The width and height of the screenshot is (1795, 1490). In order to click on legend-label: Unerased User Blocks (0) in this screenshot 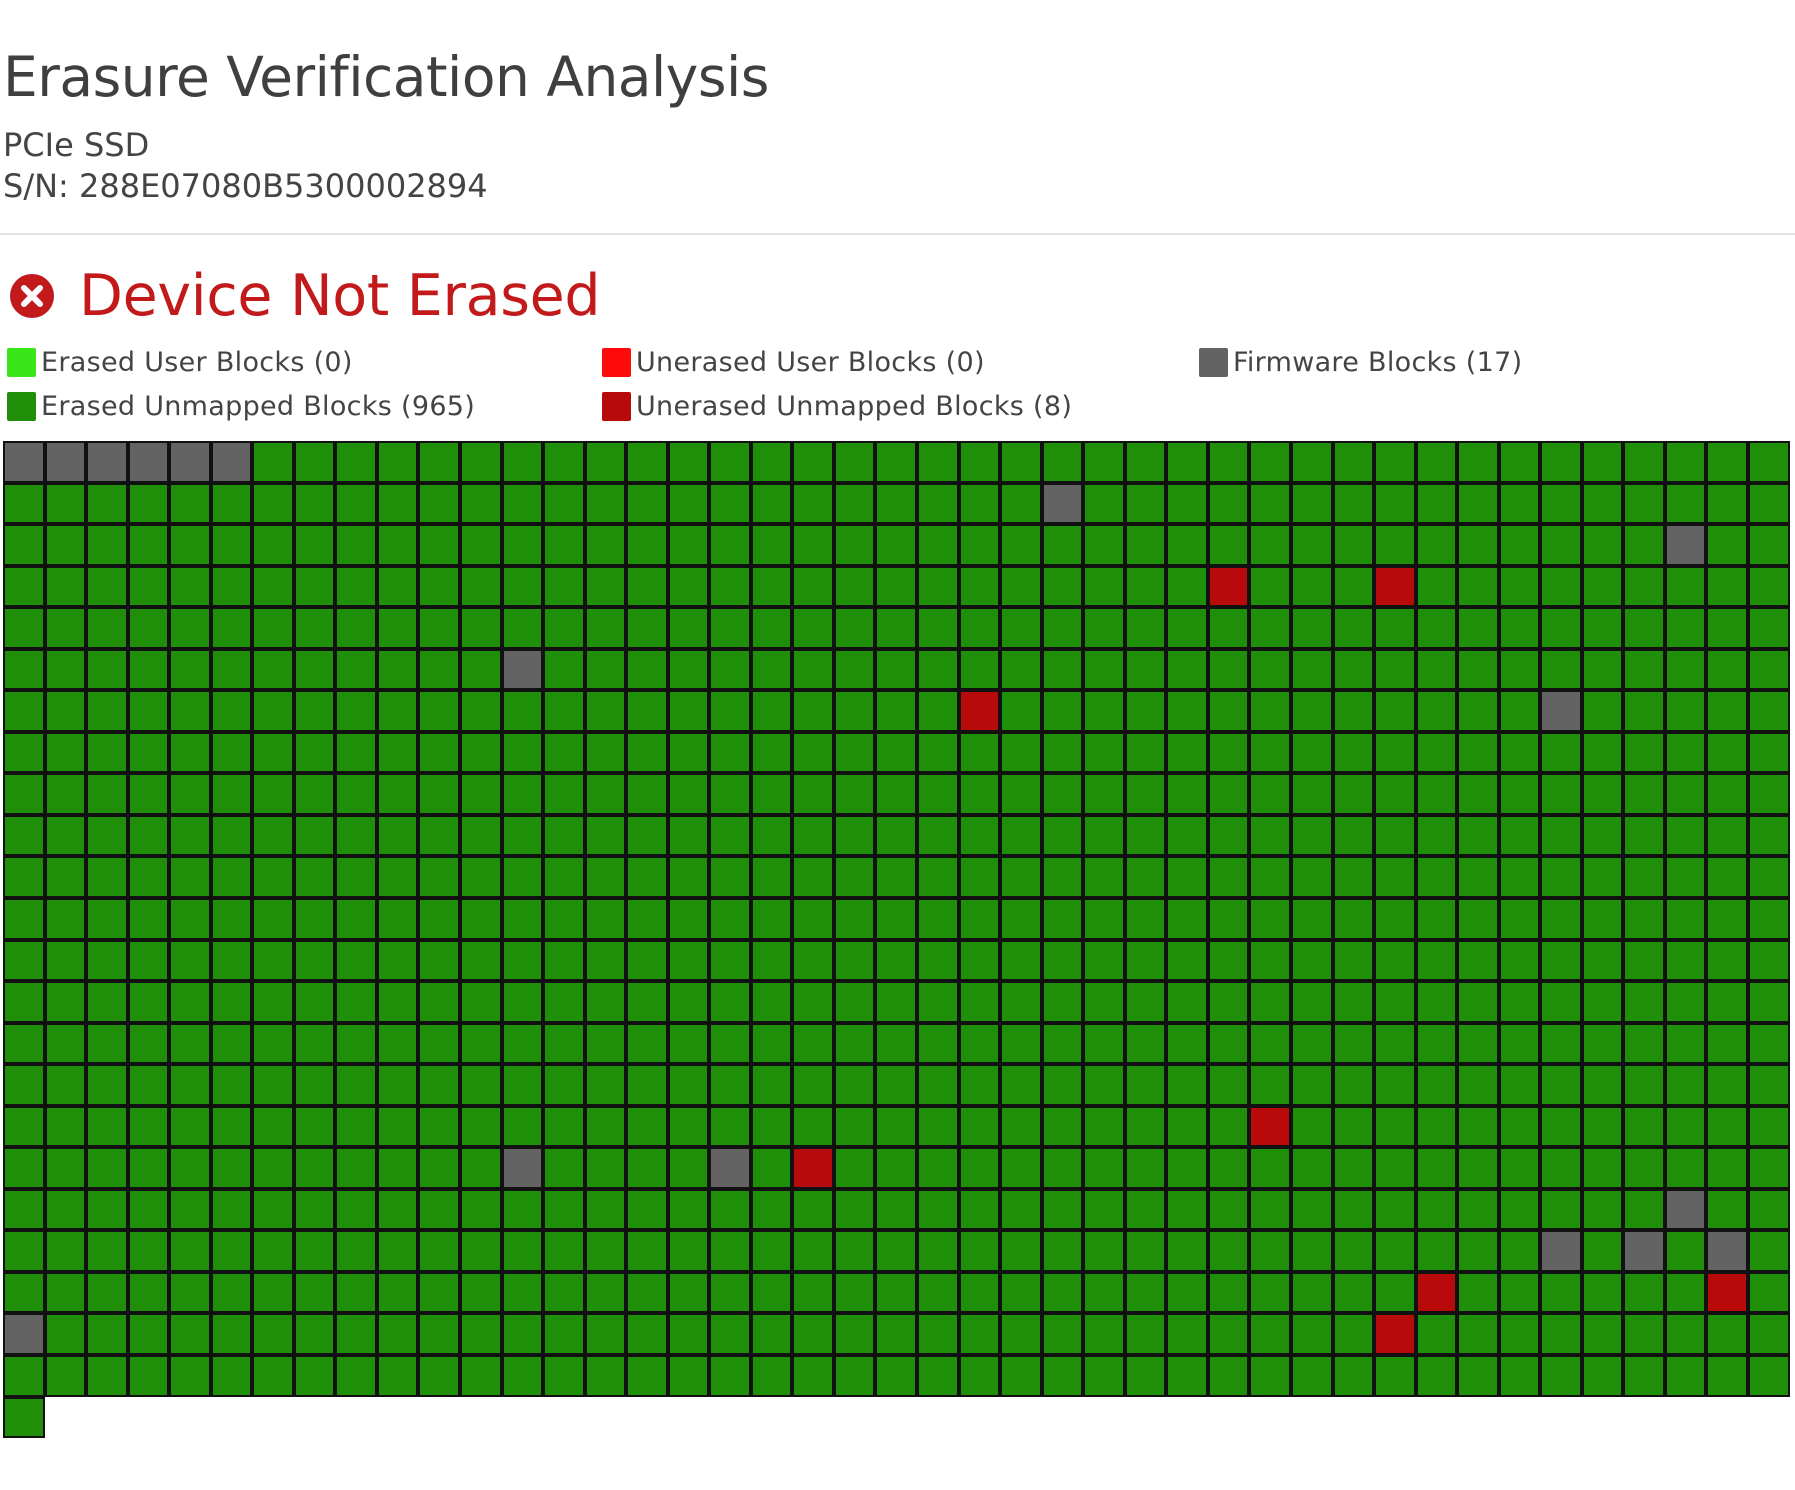, I will do `click(810, 362)`.